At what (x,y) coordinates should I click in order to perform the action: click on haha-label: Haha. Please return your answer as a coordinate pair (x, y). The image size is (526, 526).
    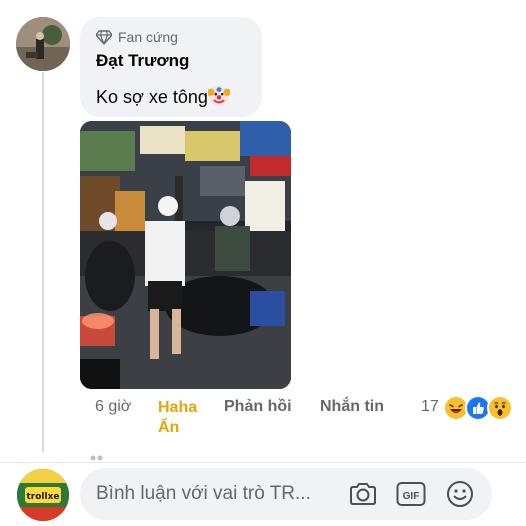
    Looking at the image, I should click on (178, 407).